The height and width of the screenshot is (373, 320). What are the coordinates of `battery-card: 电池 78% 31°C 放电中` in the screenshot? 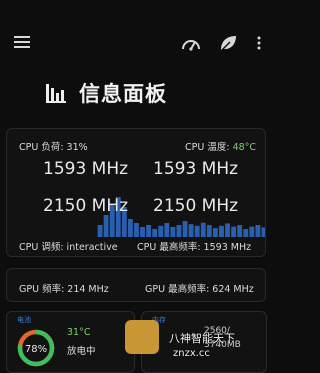 It's located at (70, 342).